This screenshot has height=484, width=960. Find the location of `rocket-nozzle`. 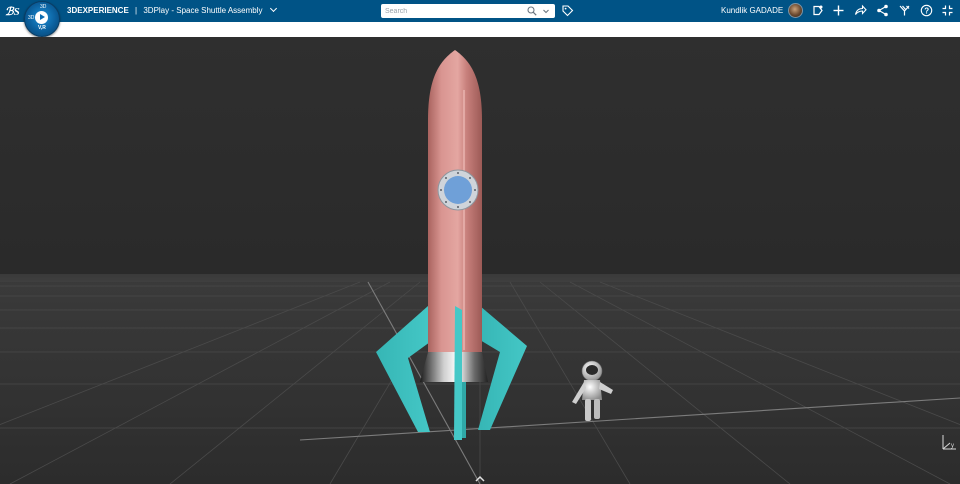

rocket-nozzle is located at coordinates (454, 367).